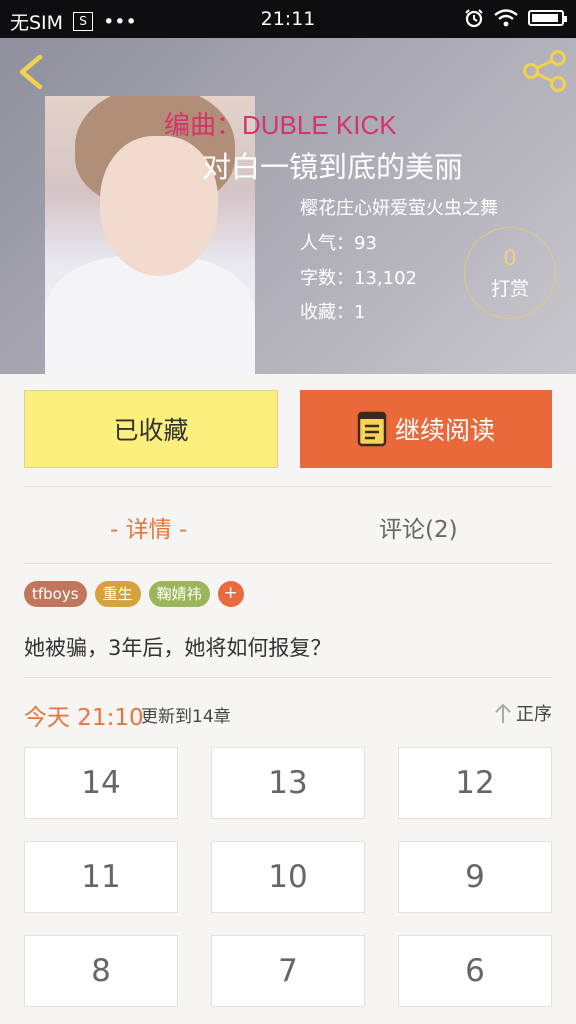  I want to click on battery-icon, so click(547, 18).